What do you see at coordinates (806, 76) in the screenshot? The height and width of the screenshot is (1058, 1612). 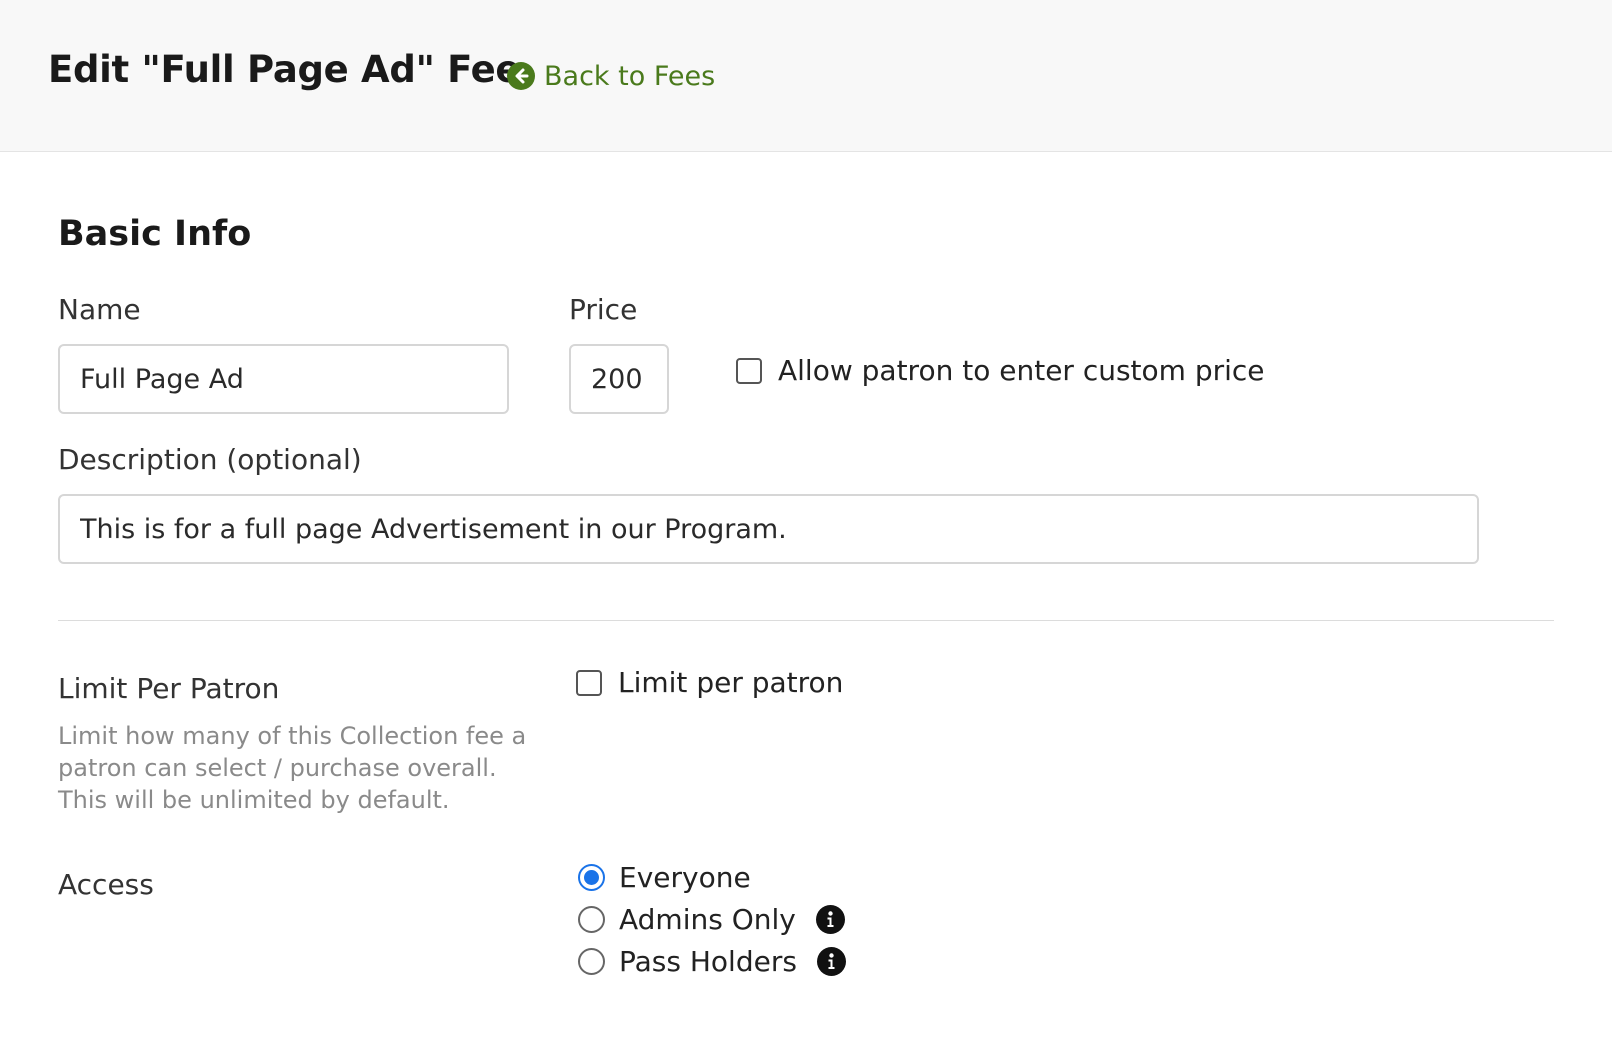 I see `page-header: Edit "Full Page Ad" Fee Back to Fees` at bounding box center [806, 76].